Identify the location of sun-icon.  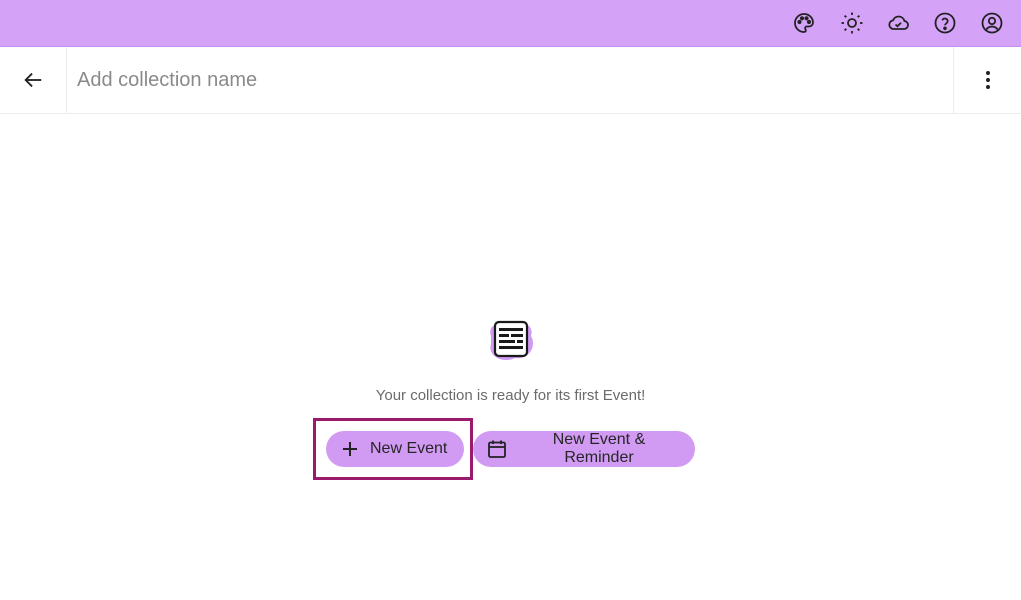
(852, 23).